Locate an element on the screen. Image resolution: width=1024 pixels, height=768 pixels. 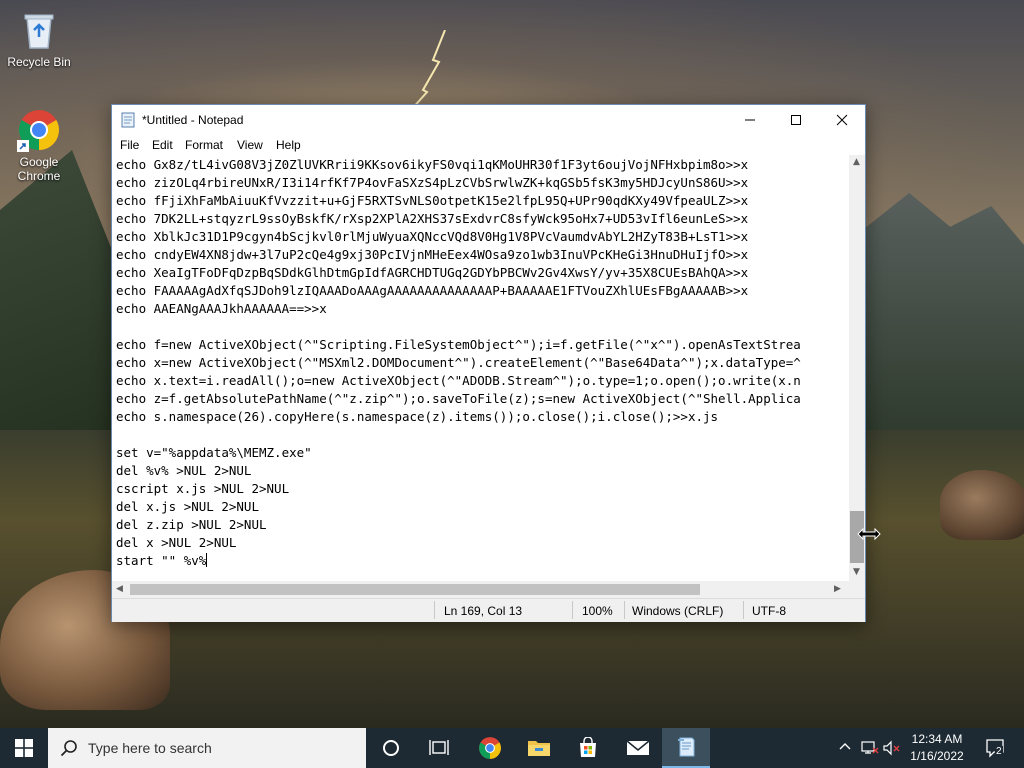
taskbar-clock: 12:34 AM 1/16/2022 is located at coordinates (937, 748).